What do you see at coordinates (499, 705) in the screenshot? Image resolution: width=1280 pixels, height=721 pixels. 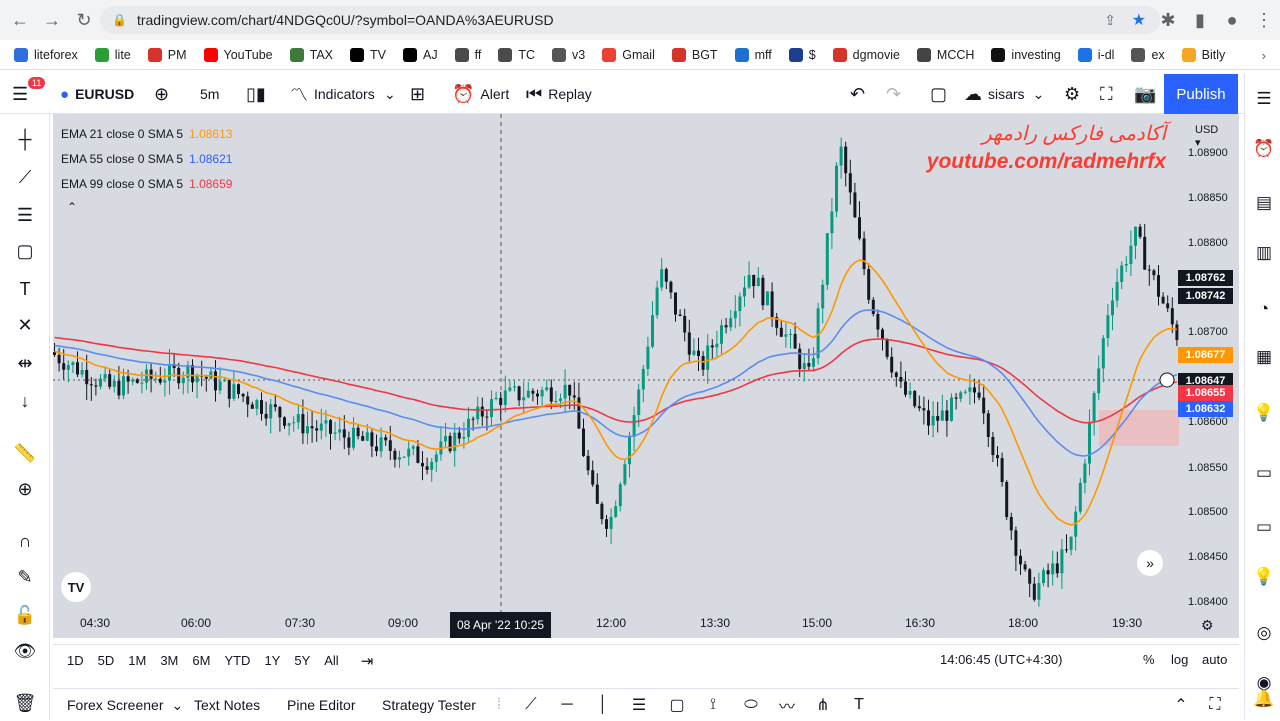 I see `drag-handle-icon: ⁞` at bounding box center [499, 705].